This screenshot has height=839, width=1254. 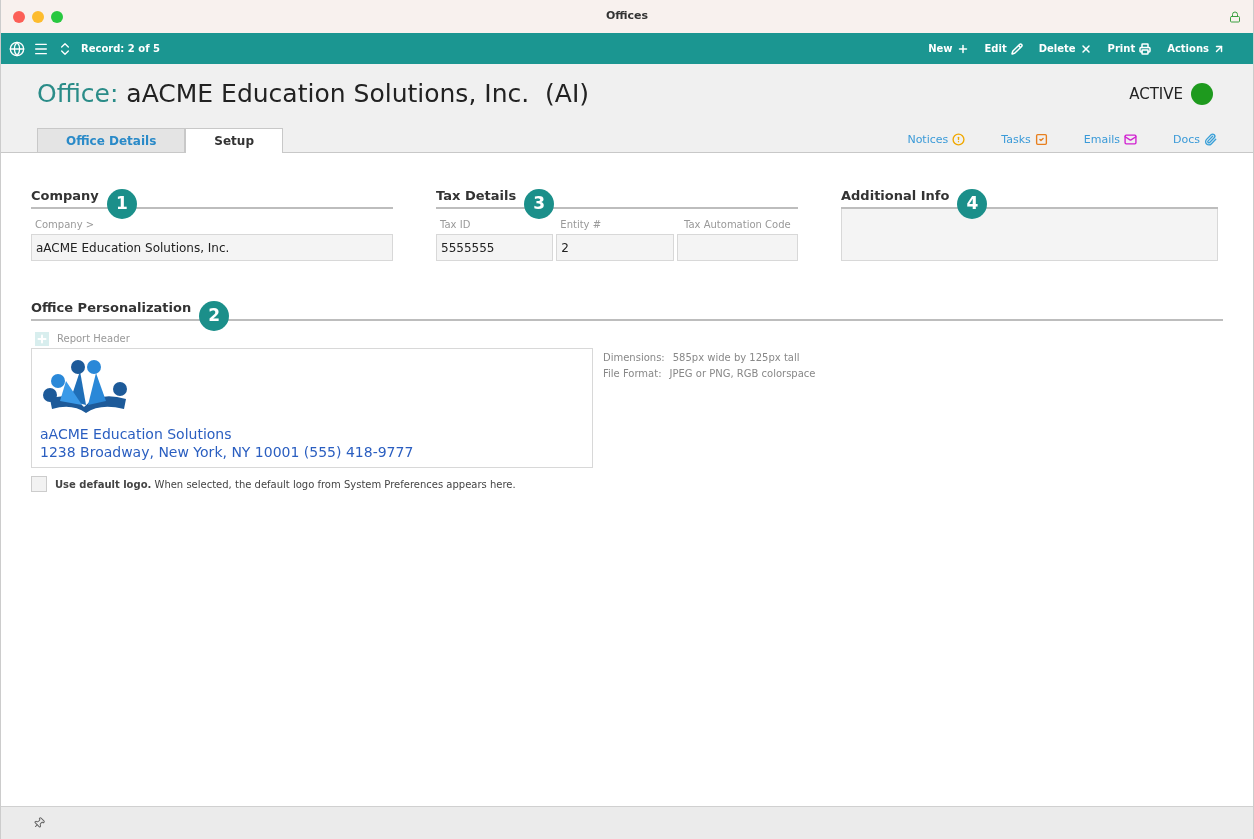 I want to click on spec-label: Dimensions:, so click(x=634, y=358).